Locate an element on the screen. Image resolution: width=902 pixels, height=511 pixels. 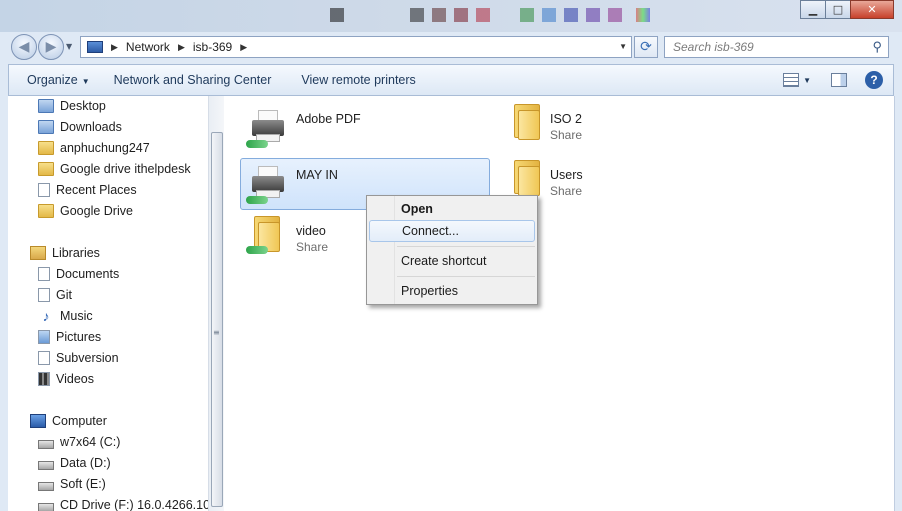
sidebar-item-anphuchung247: anphuchung247 is located at coordinates (94, 148).